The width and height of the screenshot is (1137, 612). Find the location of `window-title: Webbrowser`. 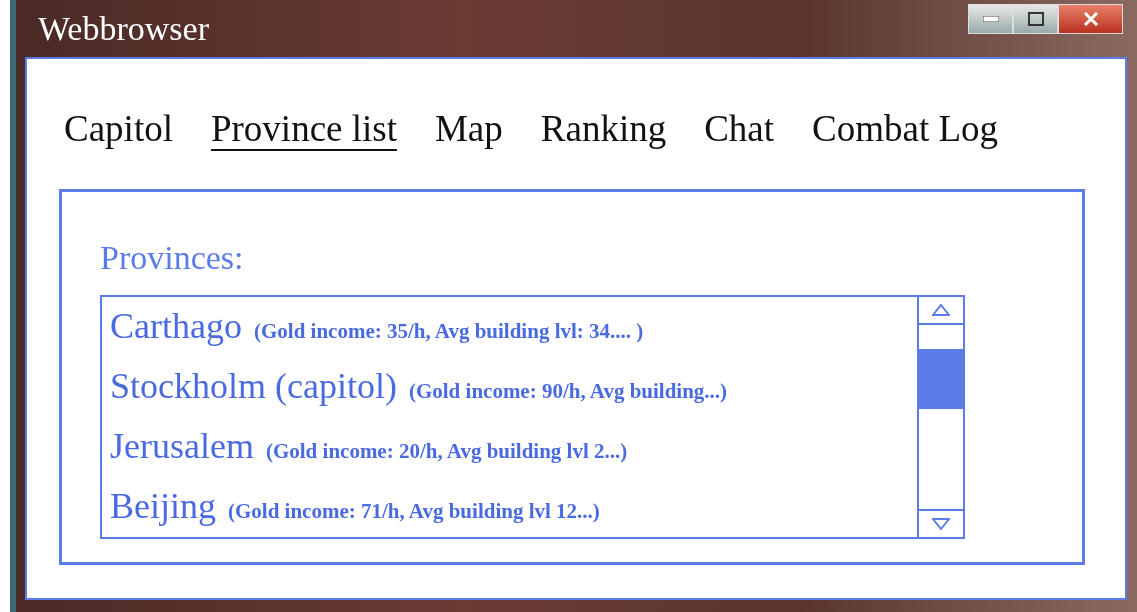

window-title: Webbrowser is located at coordinates (123, 29).